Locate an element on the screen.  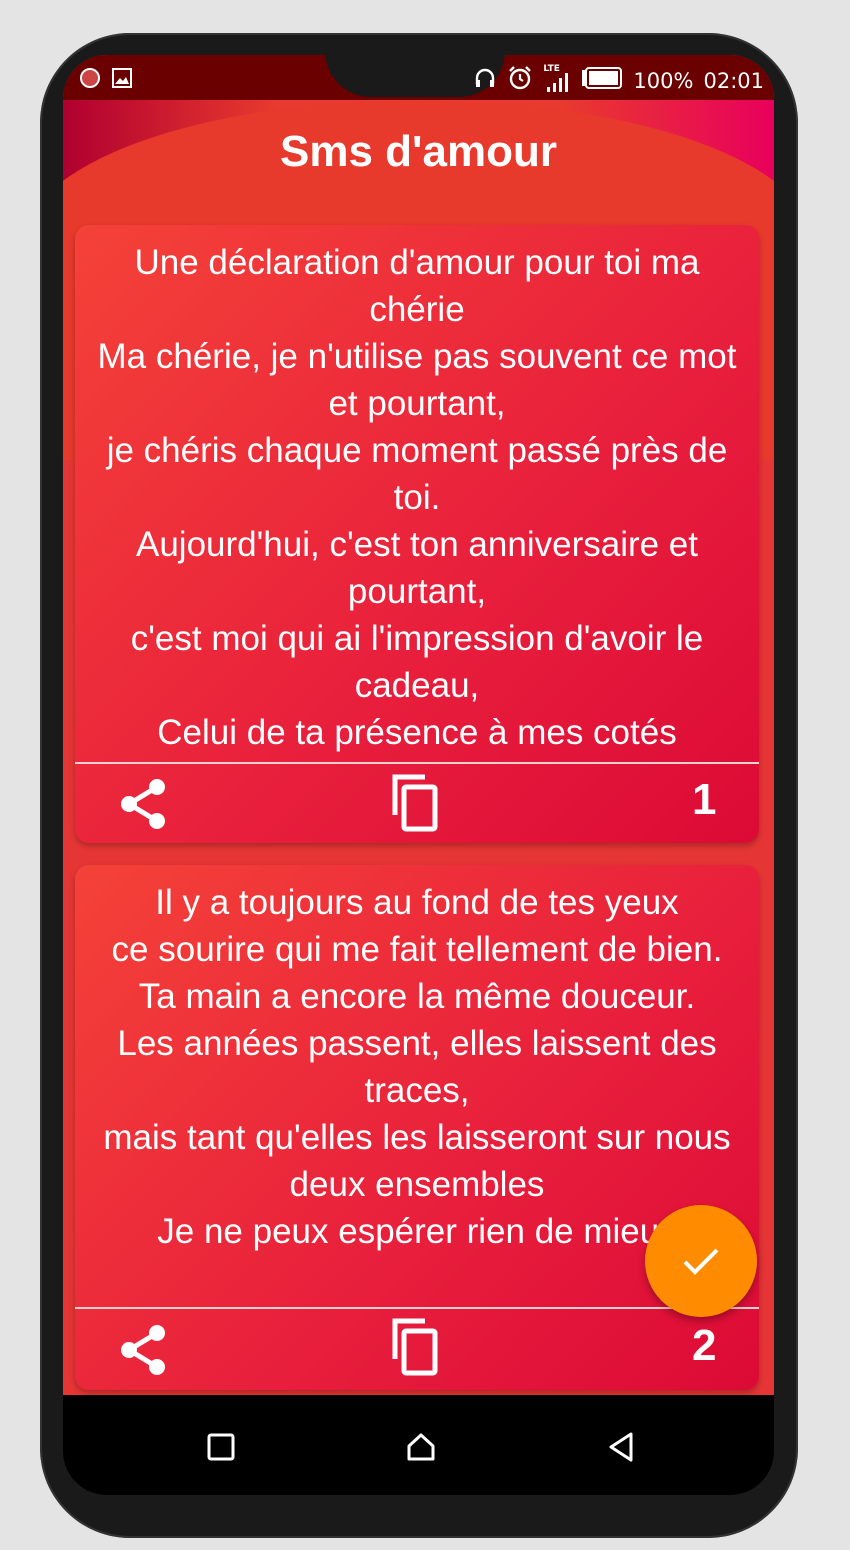
back-icon is located at coordinates (621, 1447).